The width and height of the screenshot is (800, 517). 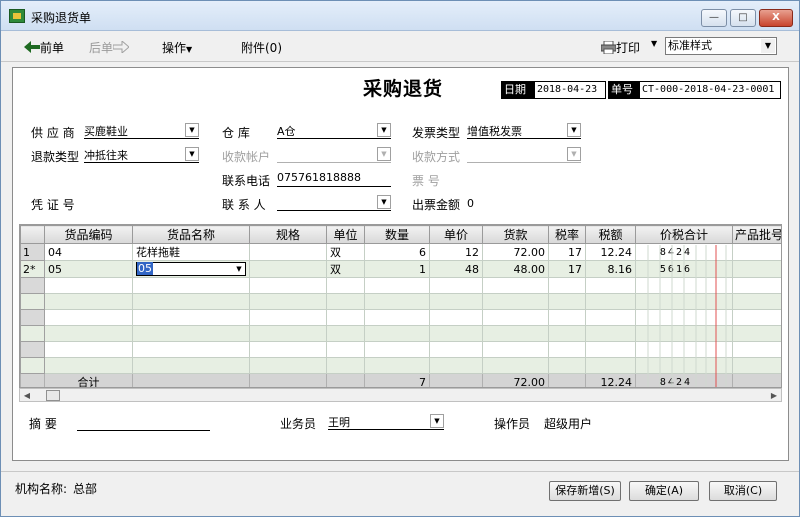 What do you see at coordinates (567, 269) in the screenshot?
I see `cell-tax-rate: 17` at bounding box center [567, 269].